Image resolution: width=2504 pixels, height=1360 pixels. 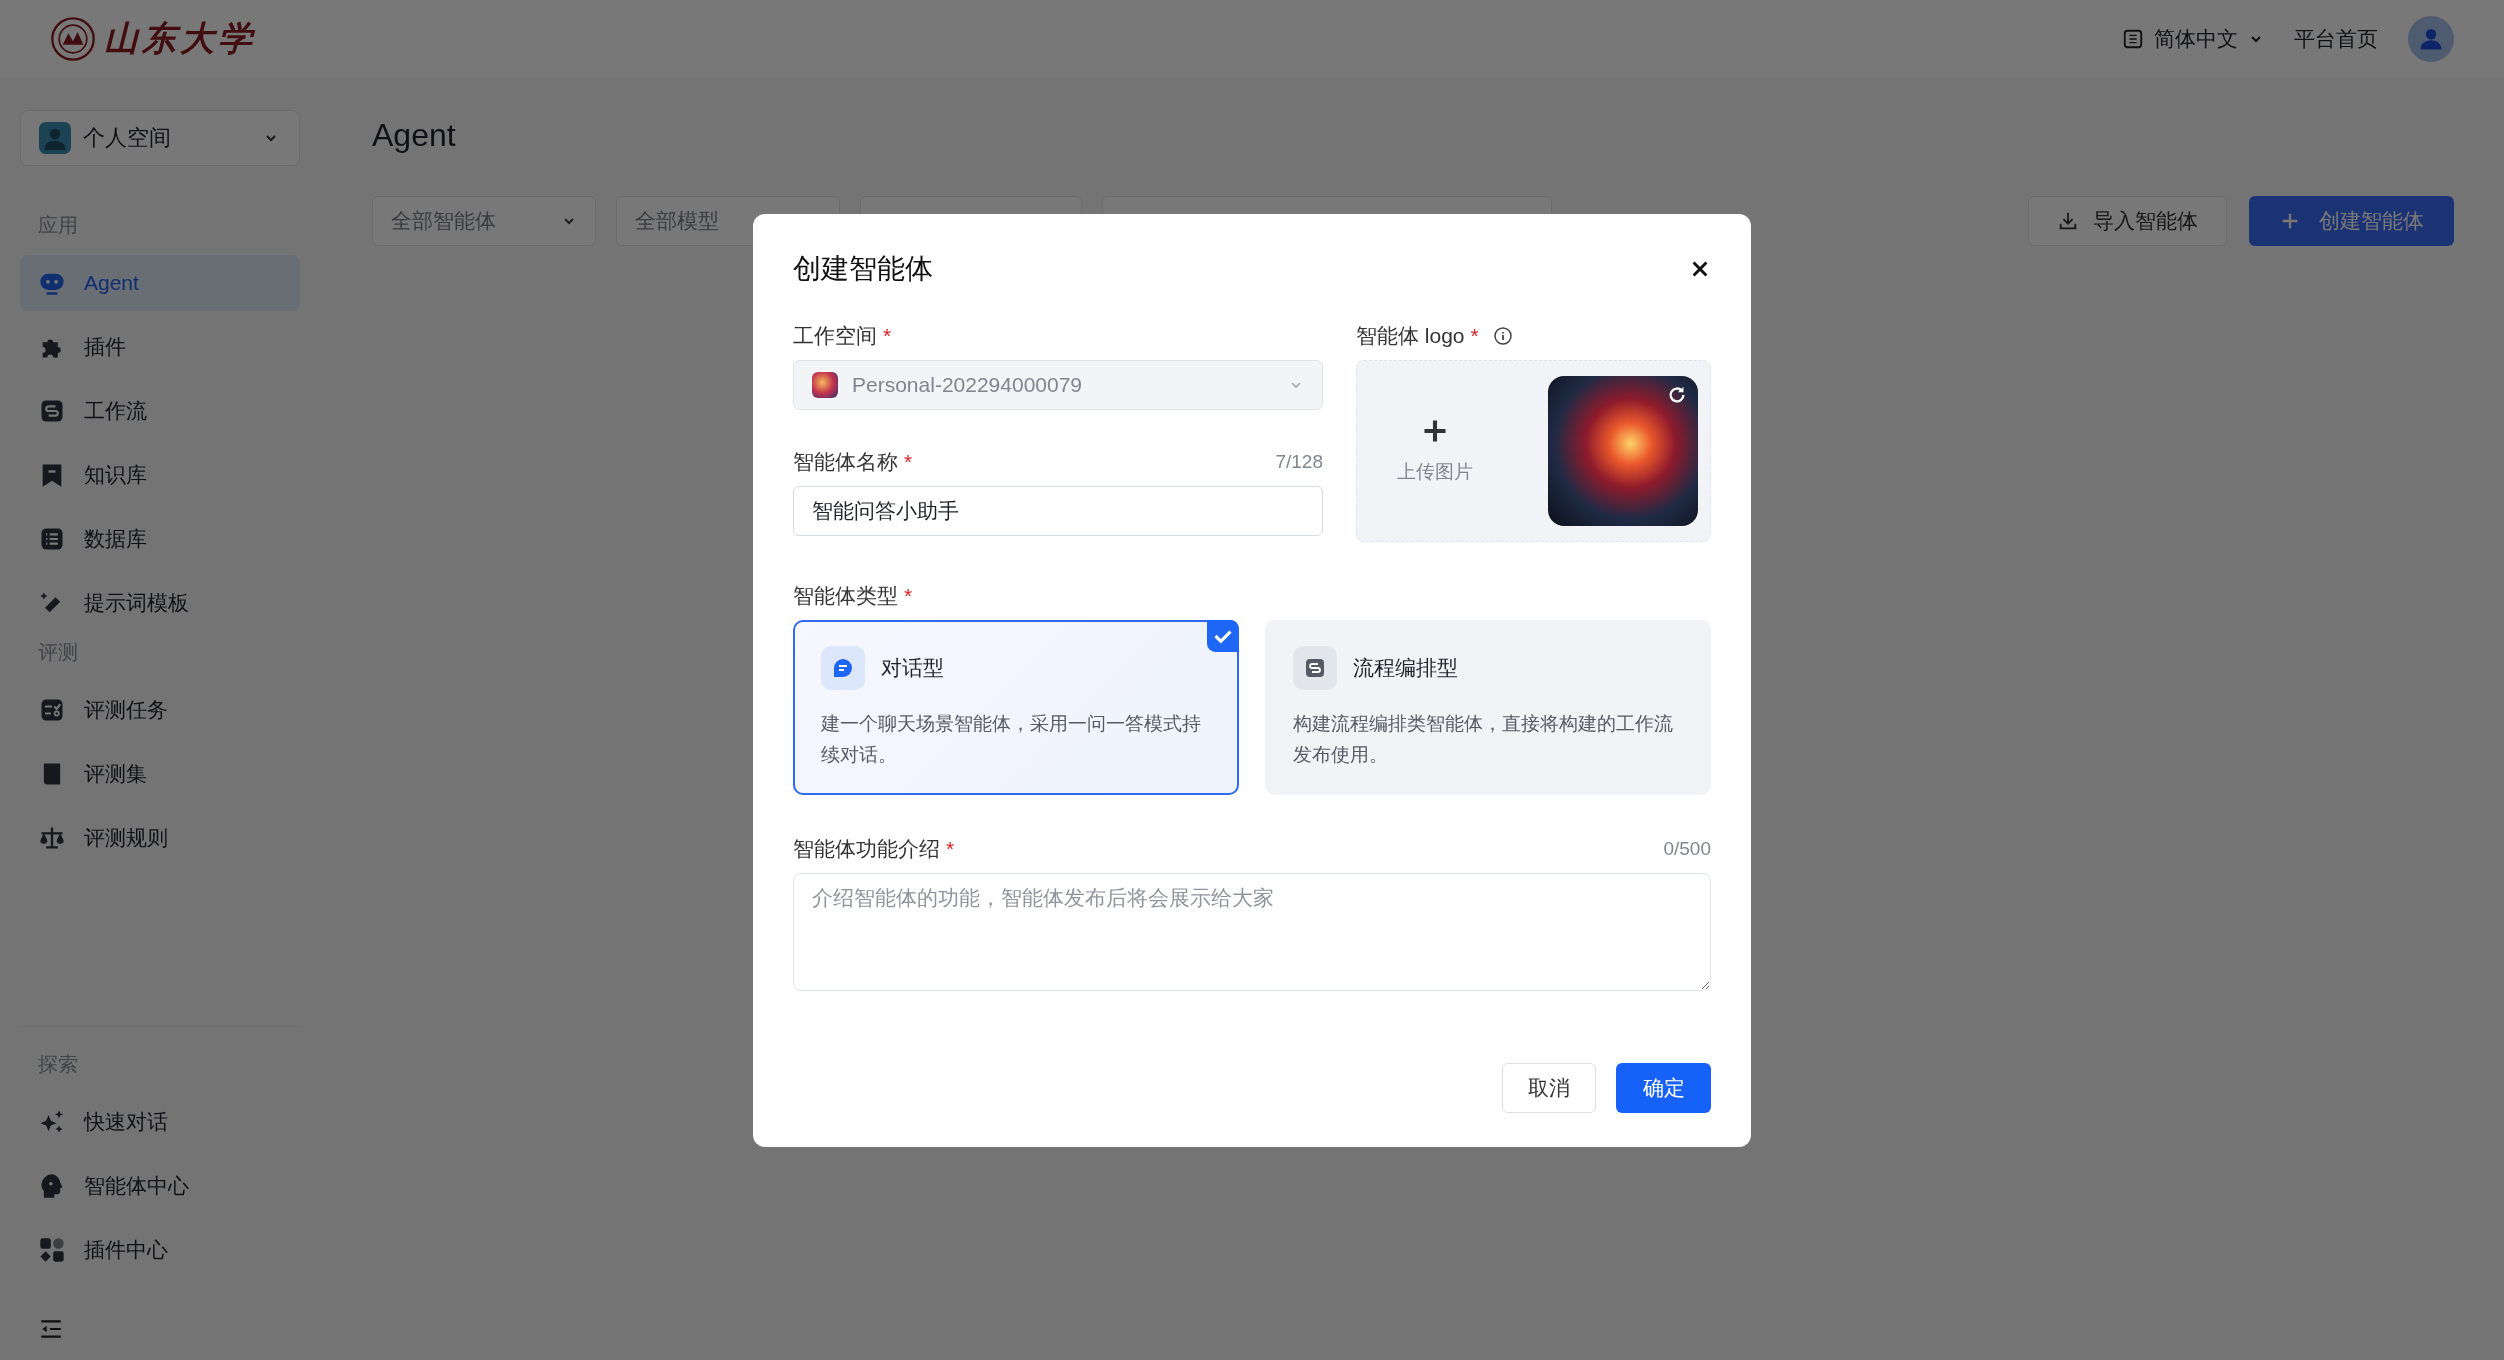 What do you see at coordinates (2127, 221) in the screenshot?
I see `import-button: 导入智能体` at bounding box center [2127, 221].